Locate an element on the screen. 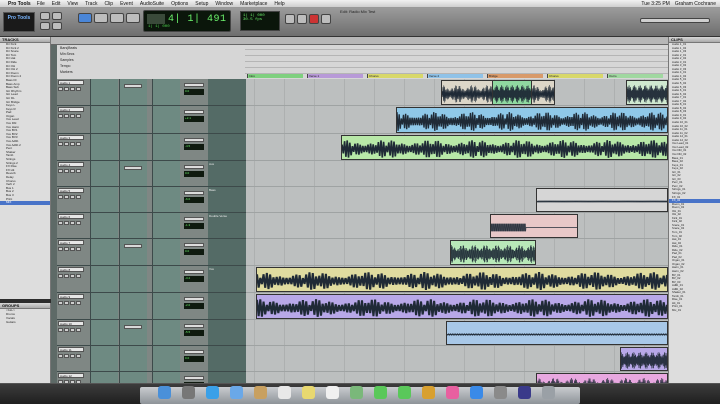  trim-tool is located at coordinates (101, 18).